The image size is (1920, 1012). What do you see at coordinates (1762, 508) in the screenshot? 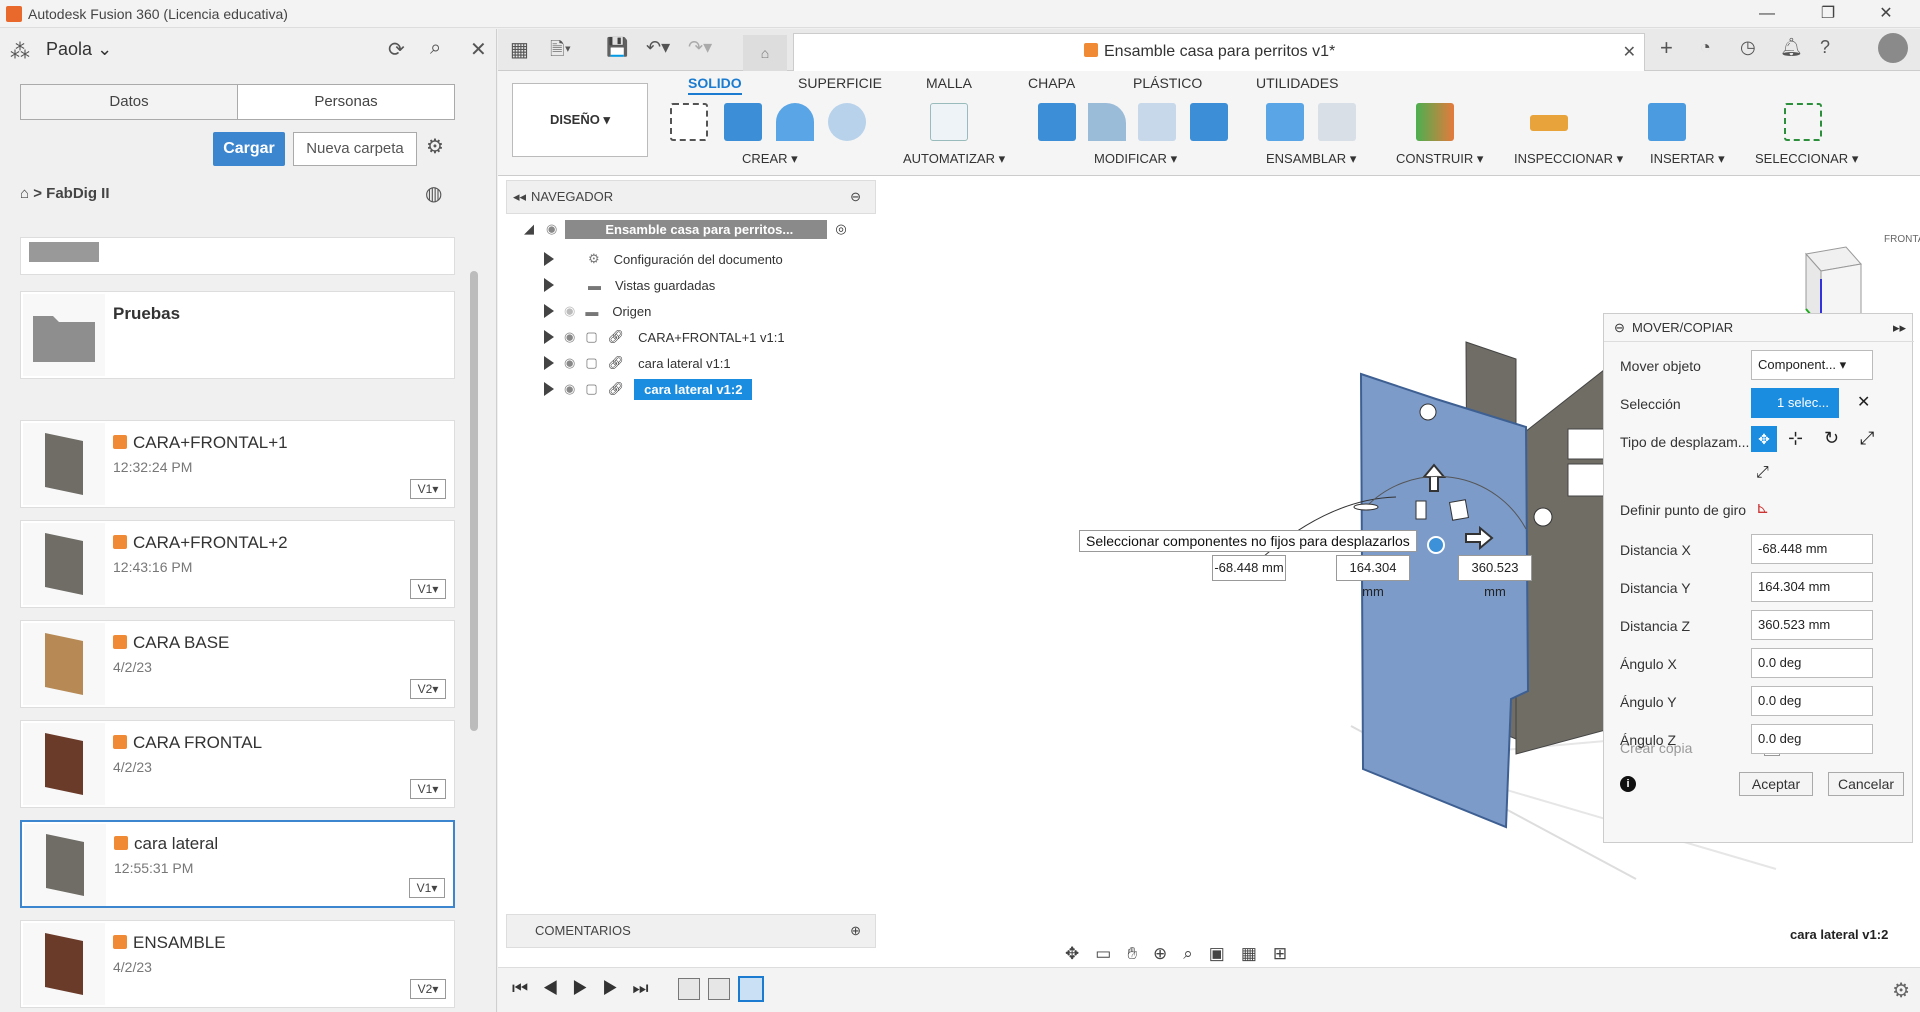
I see `set-pivot-icon: ⊾` at bounding box center [1762, 508].